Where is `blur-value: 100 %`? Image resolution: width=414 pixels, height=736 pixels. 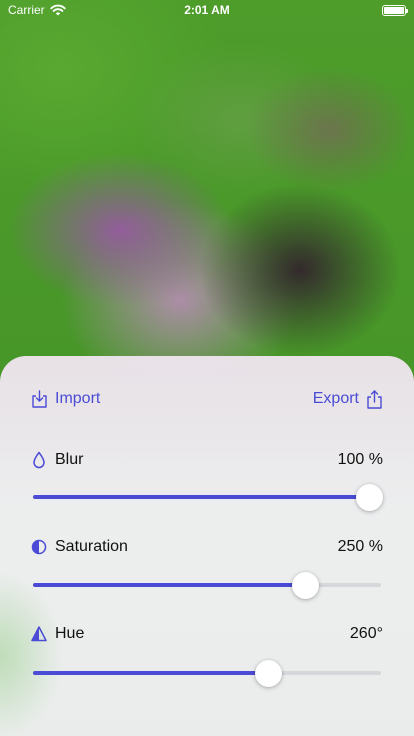
blur-value: 100 % is located at coordinates (360, 459).